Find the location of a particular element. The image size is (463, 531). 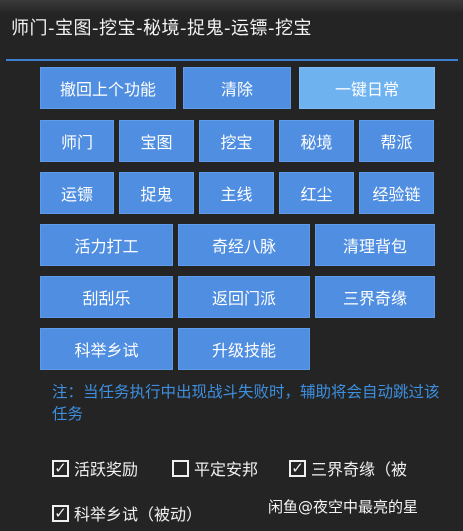

hongchen-button: 红尘 is located at coordinates (316, 193).